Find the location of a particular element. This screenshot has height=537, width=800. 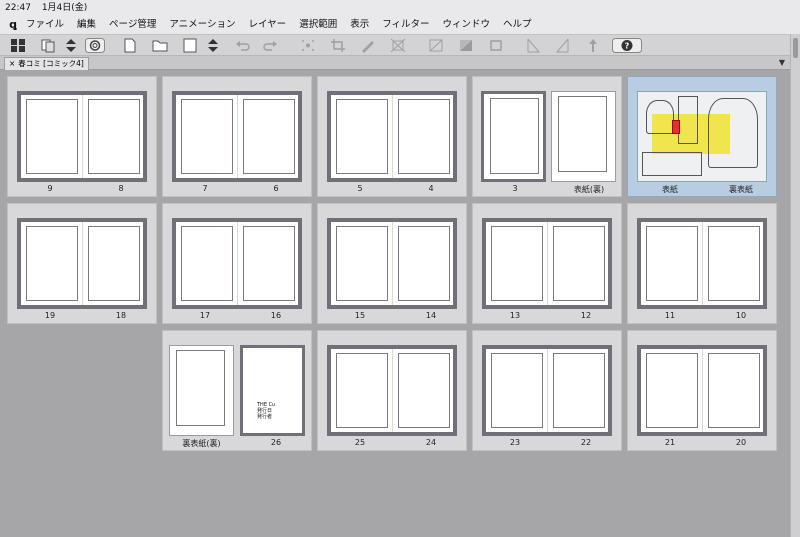

page-number: 19 is located at coordinates (50, 315).